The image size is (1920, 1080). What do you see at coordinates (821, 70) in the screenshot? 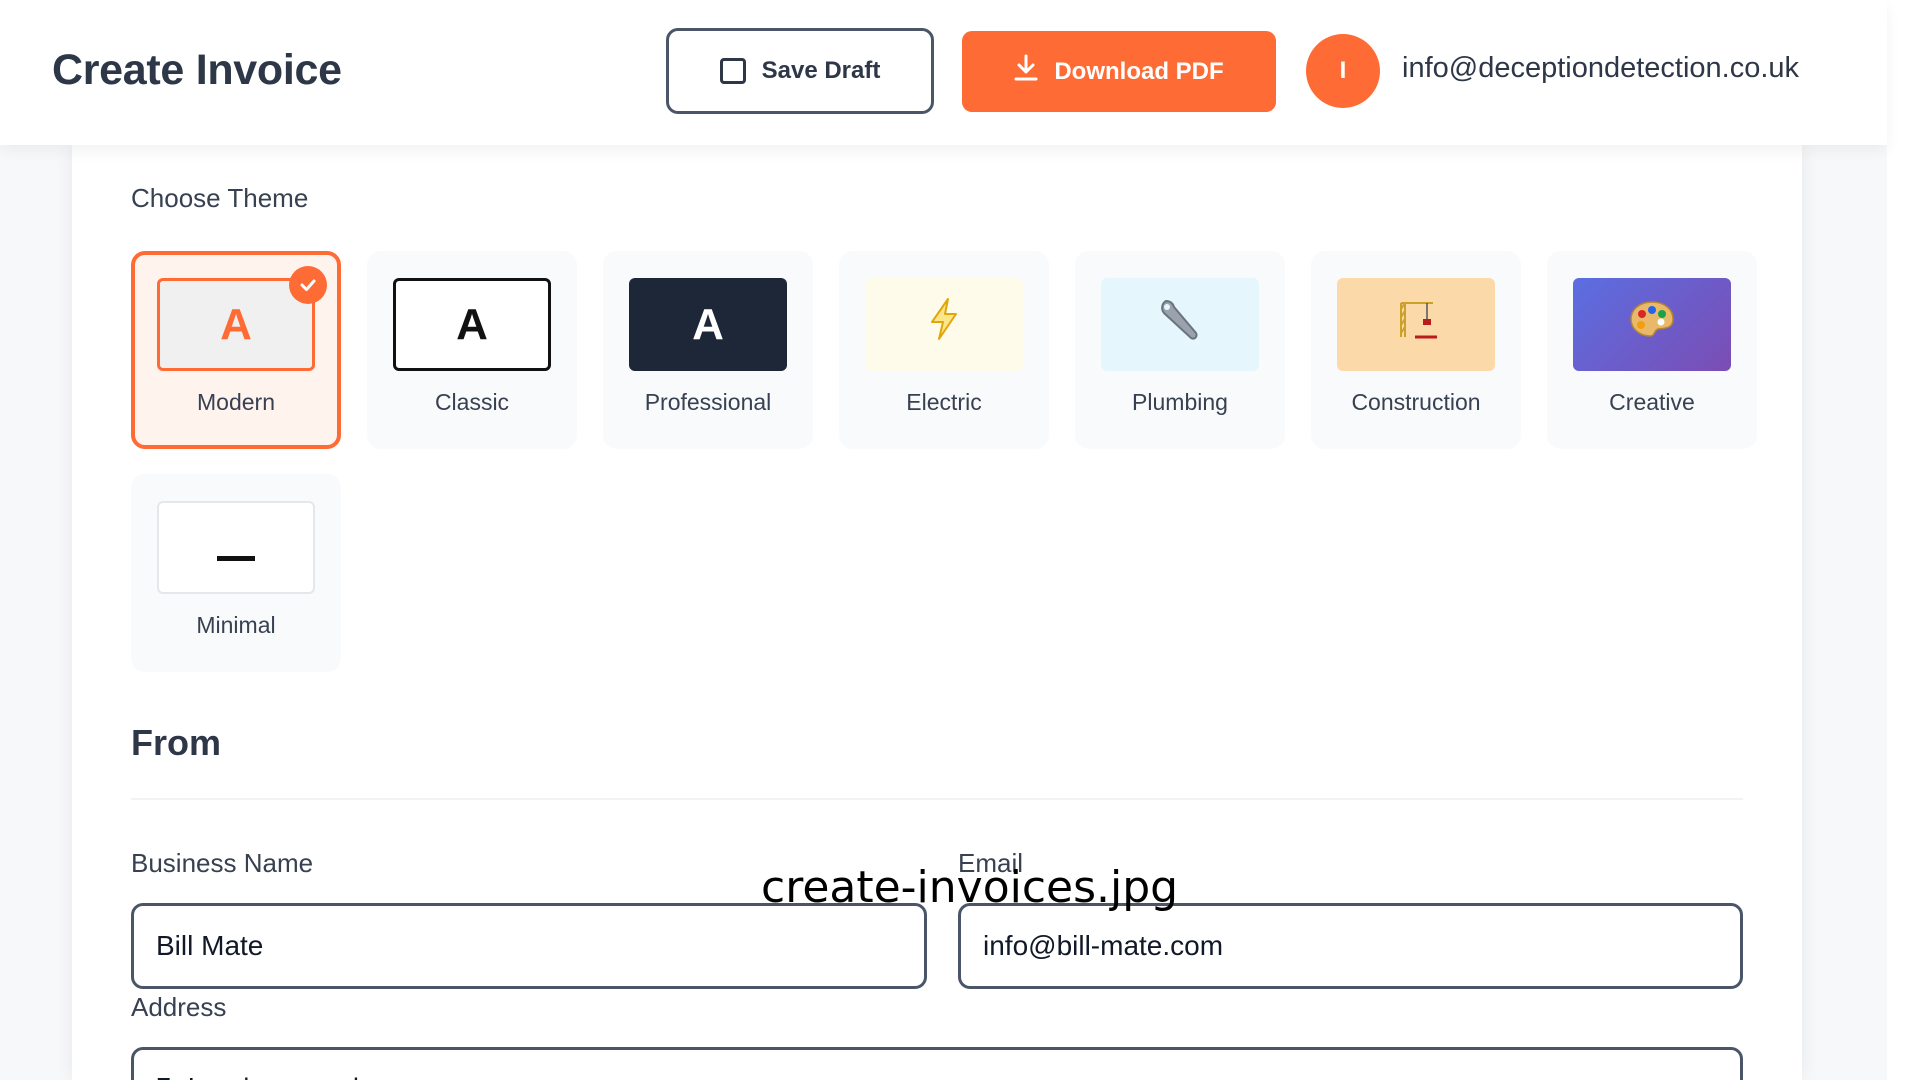
I see `save-draft-label: Save Draft` at bounding box center [821, 70].